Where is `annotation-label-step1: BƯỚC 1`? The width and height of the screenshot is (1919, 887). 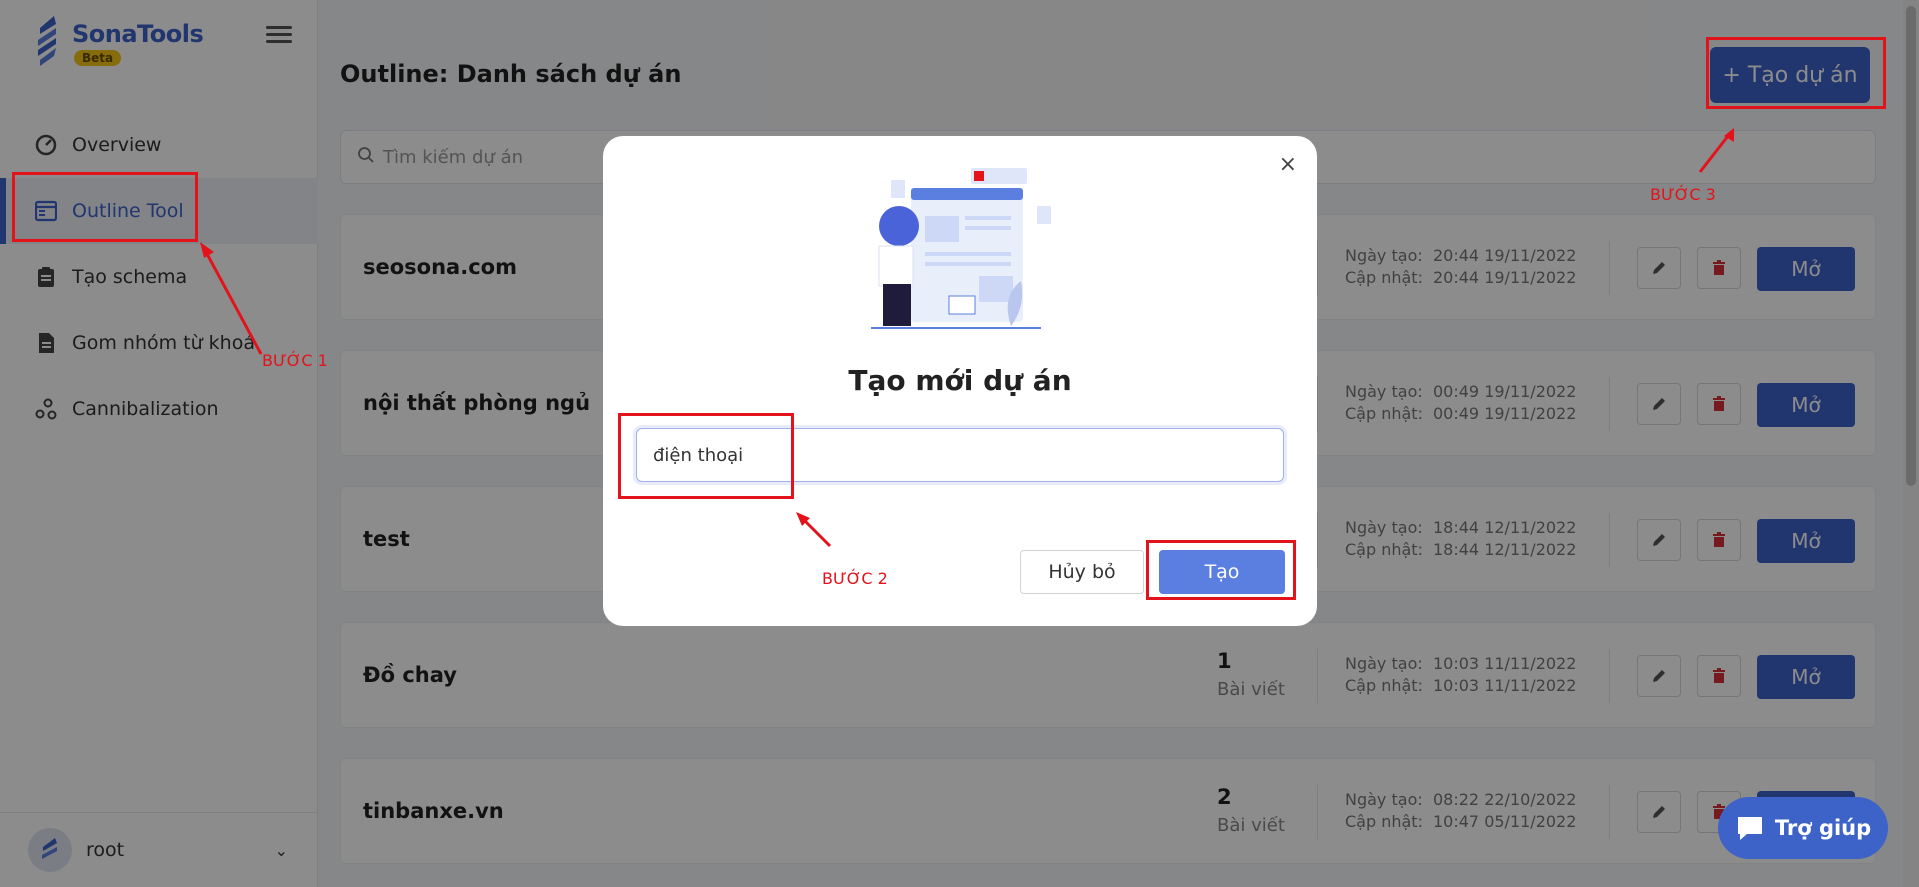
annotation-label-step1: BƯỚC 1 is located at coordinates (295, 360).